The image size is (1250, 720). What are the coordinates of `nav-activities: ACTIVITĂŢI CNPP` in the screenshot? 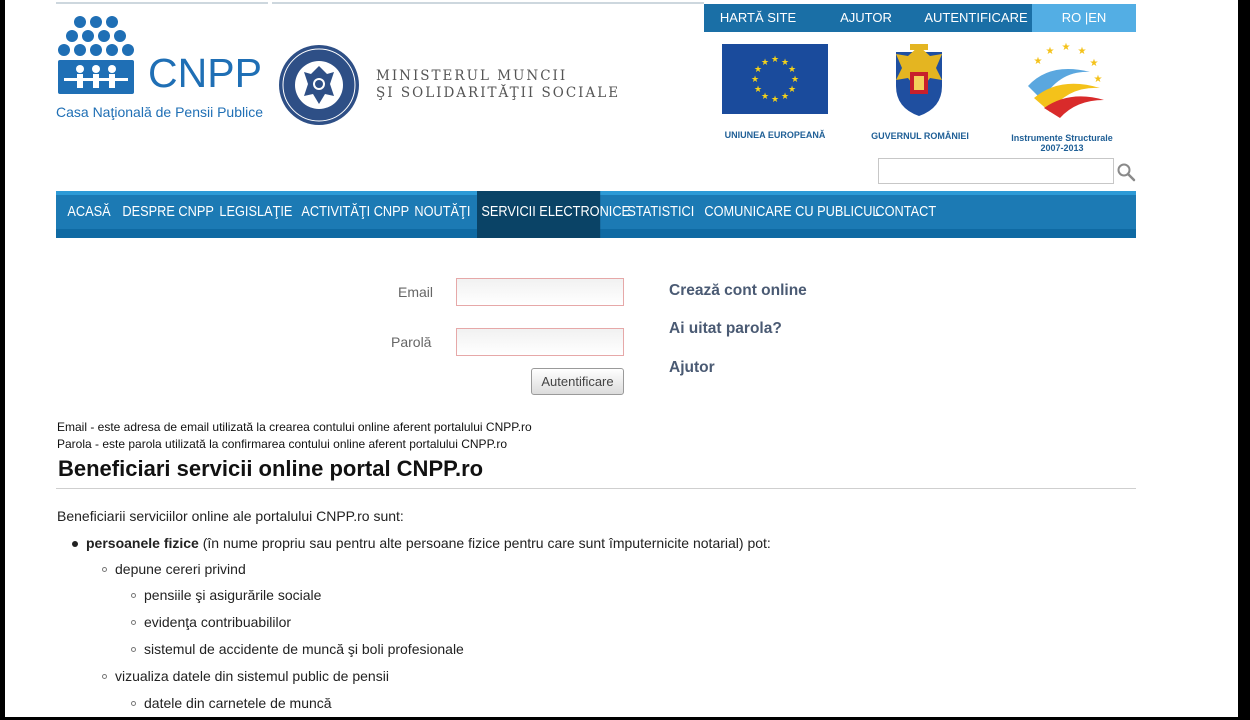 It's located at (355, 214).